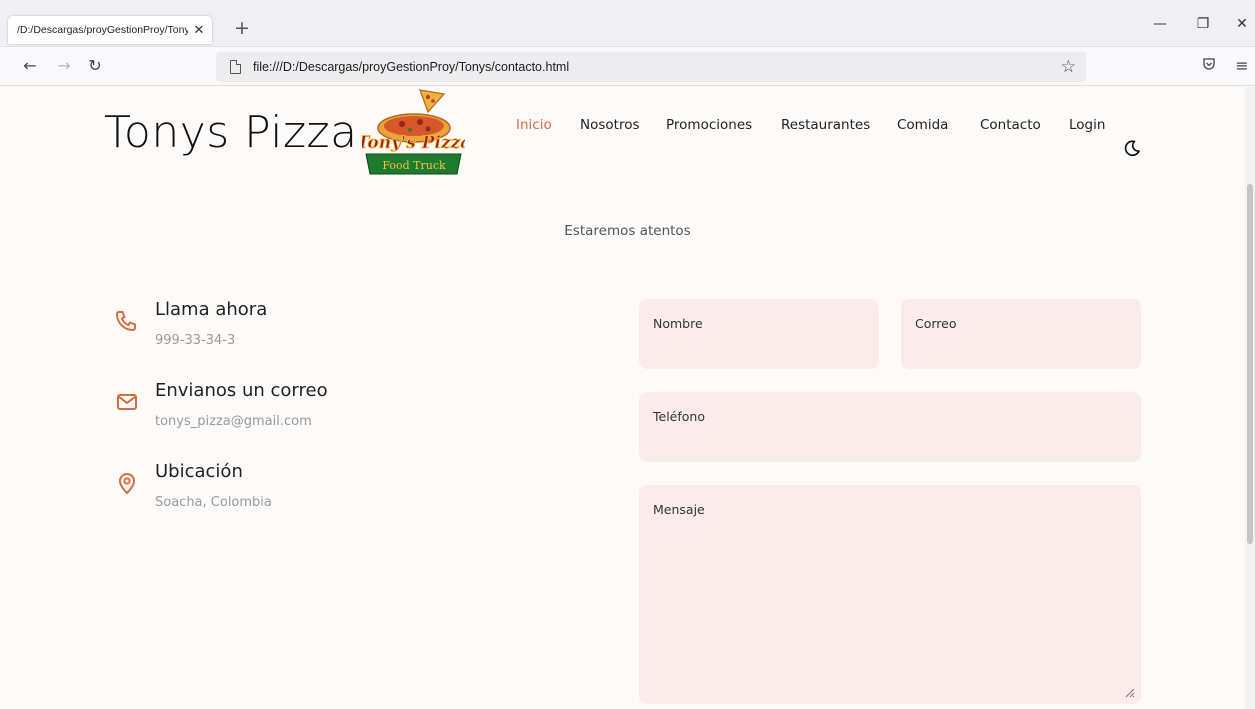 The height and width of the screenshot is (709, 1255). Describe the element at coordinates (890, 427) in the screenshot. I see `phone-field: Teléfono` at that location.